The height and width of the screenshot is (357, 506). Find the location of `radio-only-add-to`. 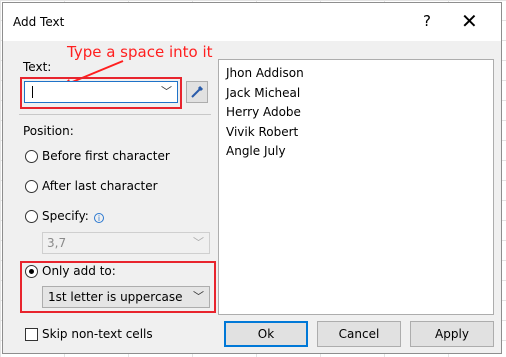

radio-only-add-to is located at coordinates (31, 271).